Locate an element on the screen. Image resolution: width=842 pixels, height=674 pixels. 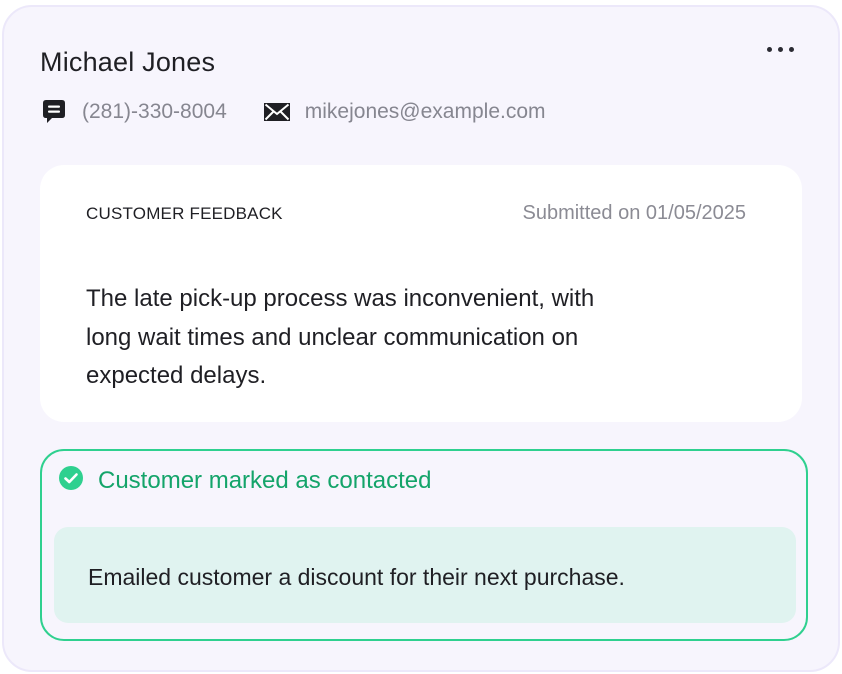
check-circle-icon is located at coordinates (71, 480).